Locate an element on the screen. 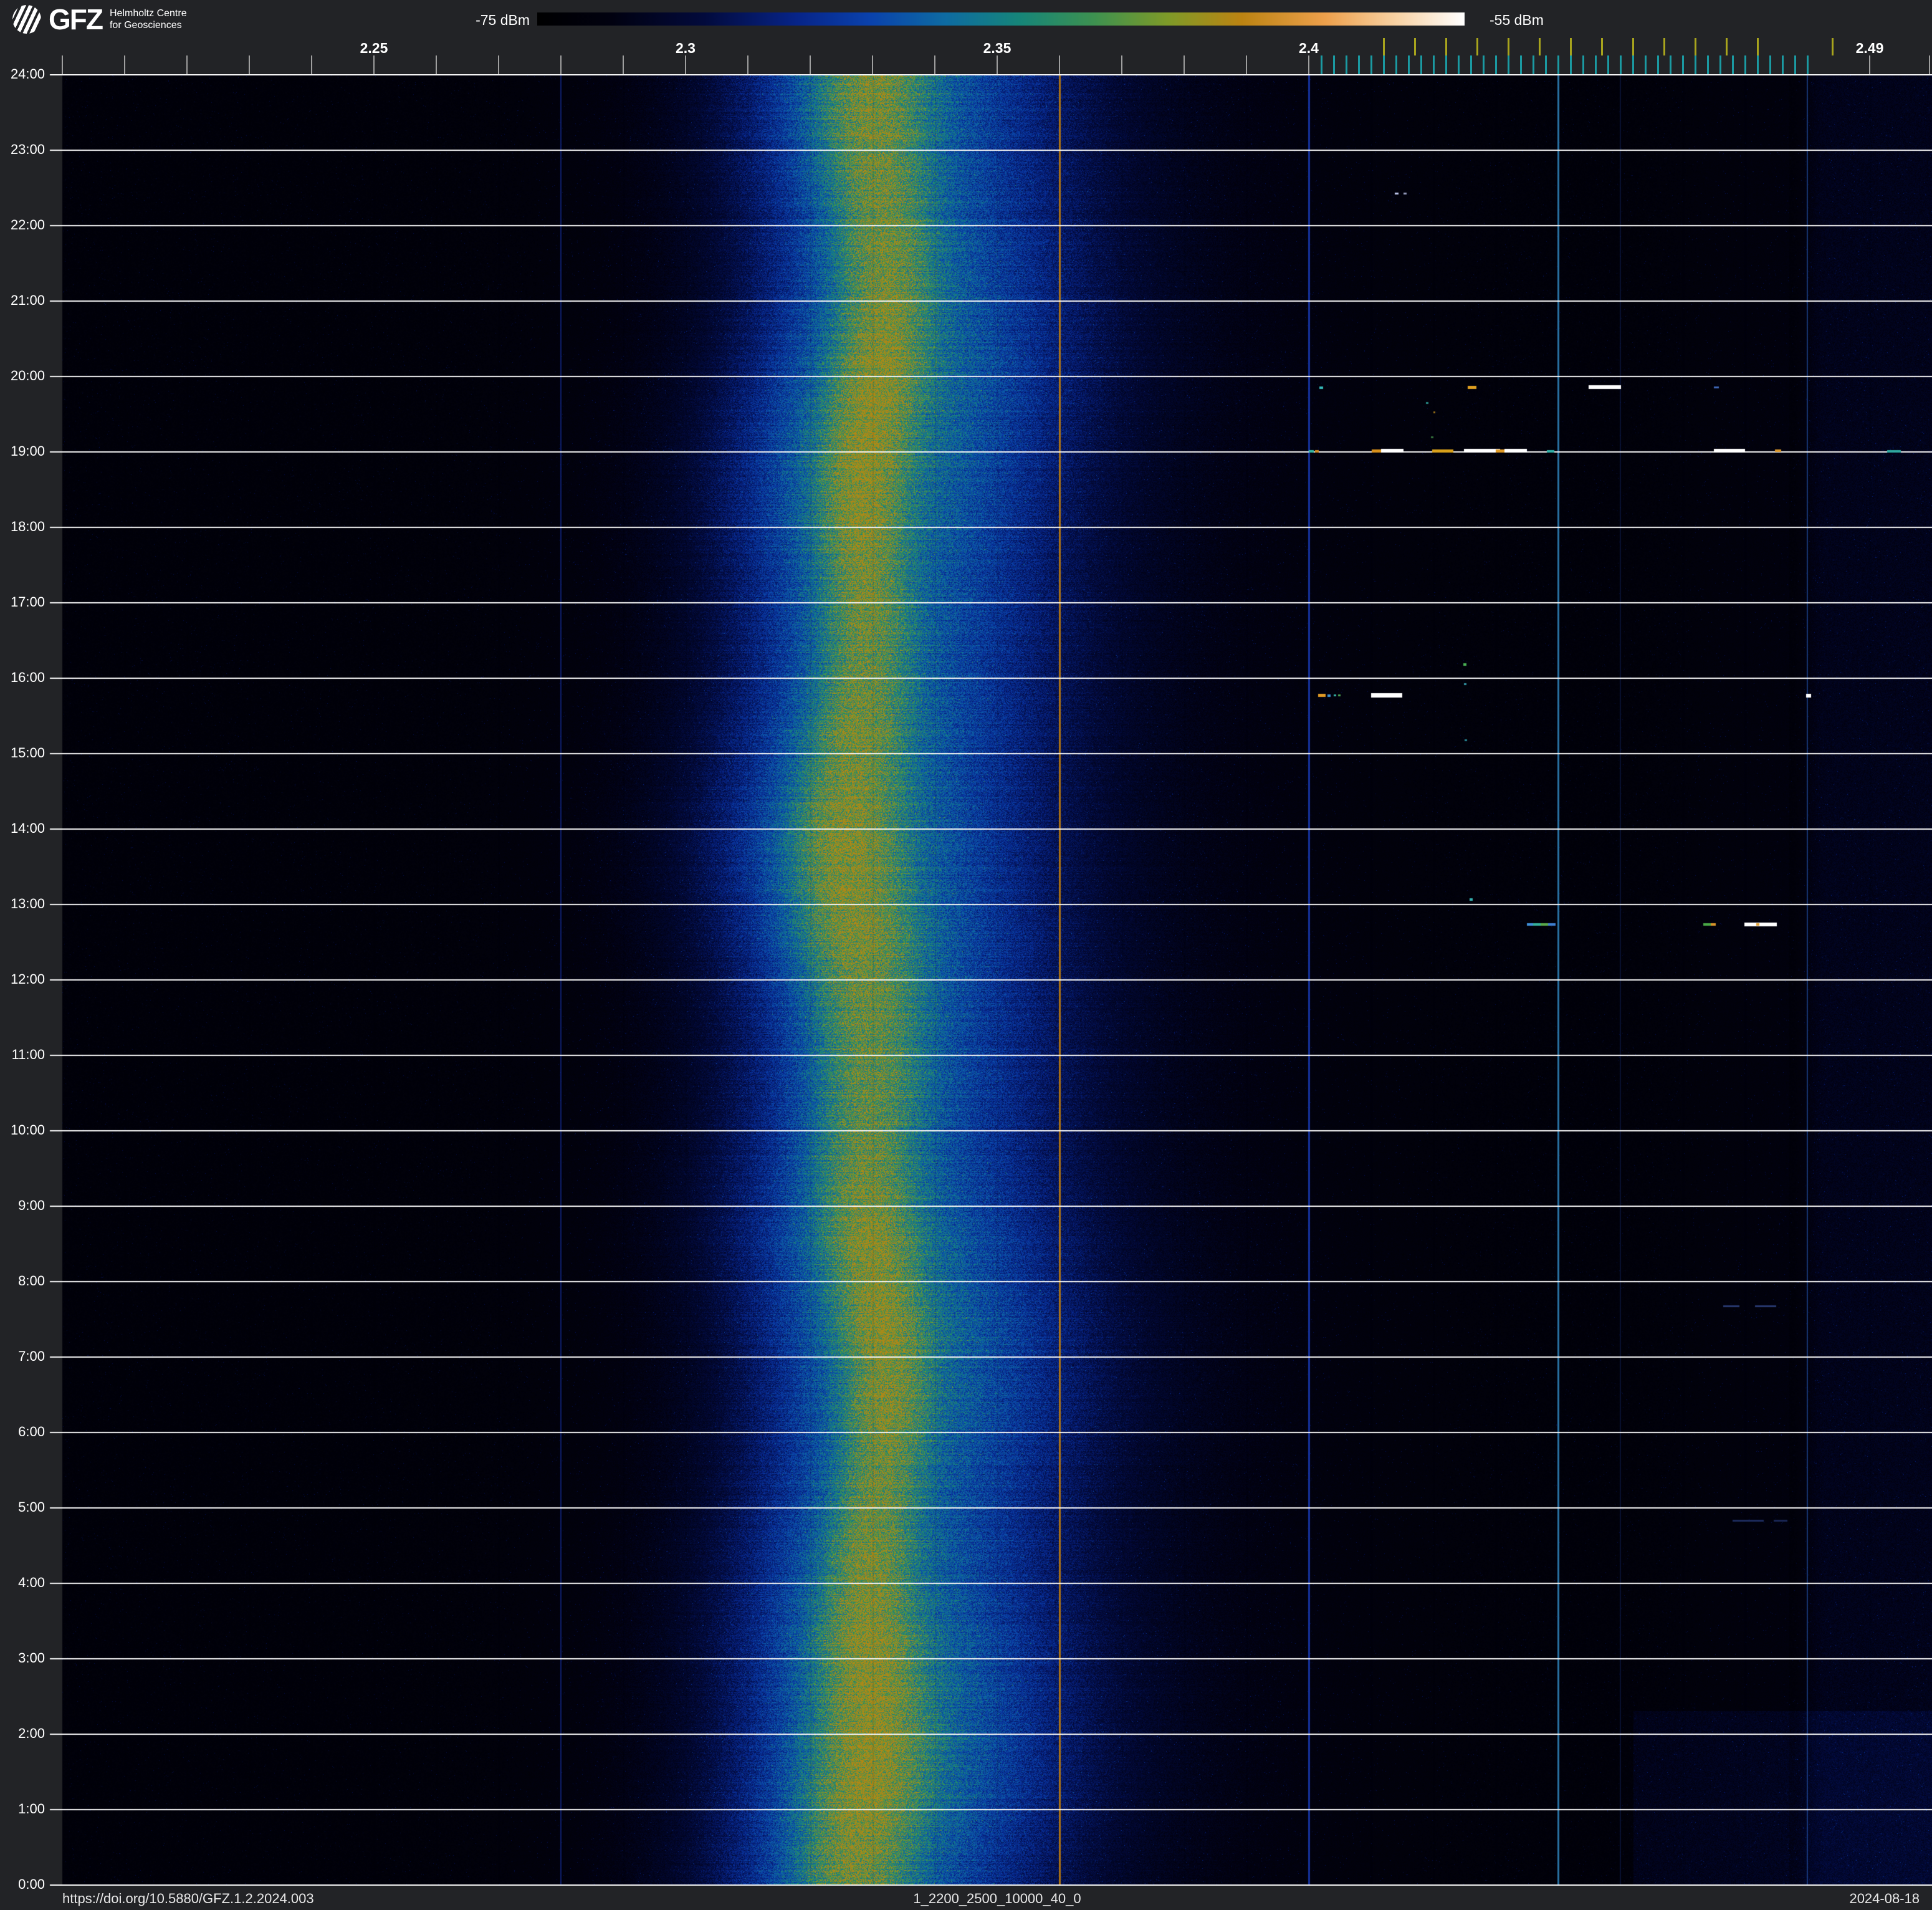 This screenshot has width=1932, height=1910. brand-subtitle: Helmholtz Centre for Geosciences is located at coordinates (148, 19).